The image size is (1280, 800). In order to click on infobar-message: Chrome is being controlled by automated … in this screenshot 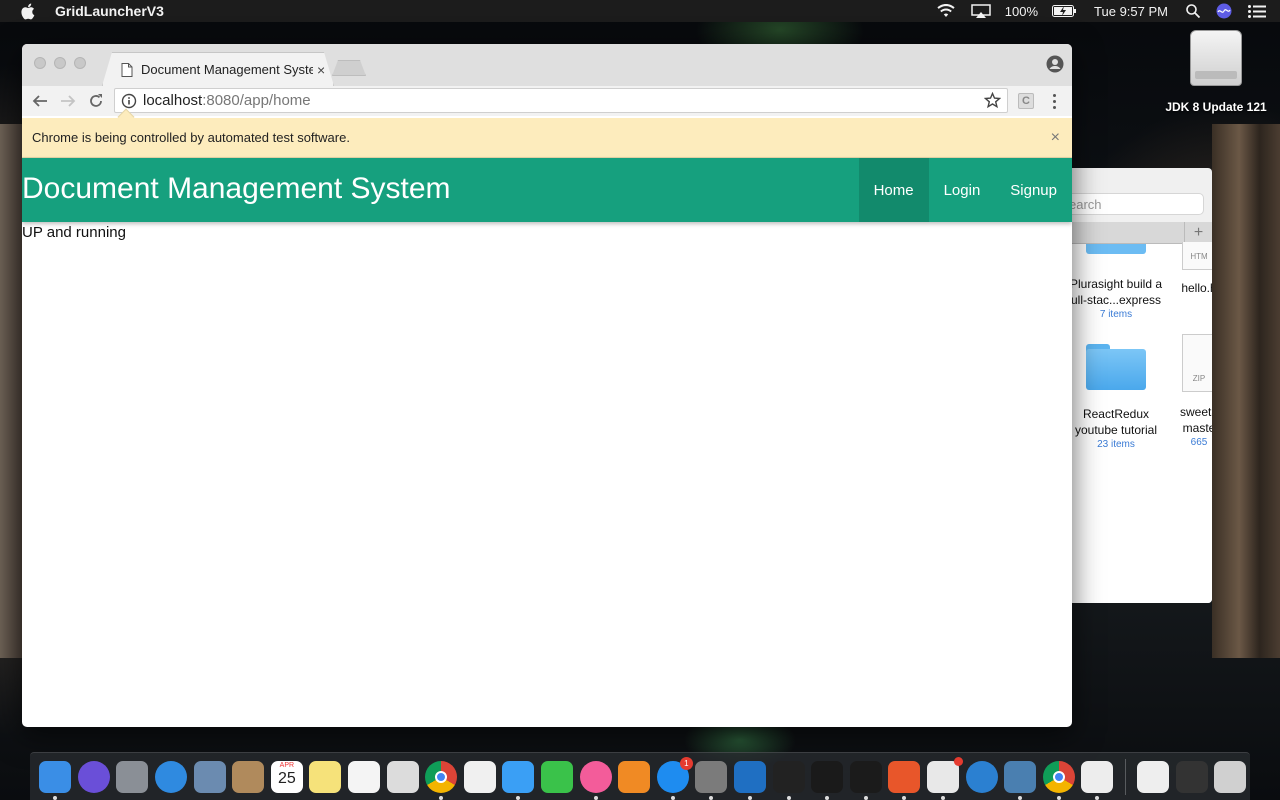, I will do `click(191, 137)`.